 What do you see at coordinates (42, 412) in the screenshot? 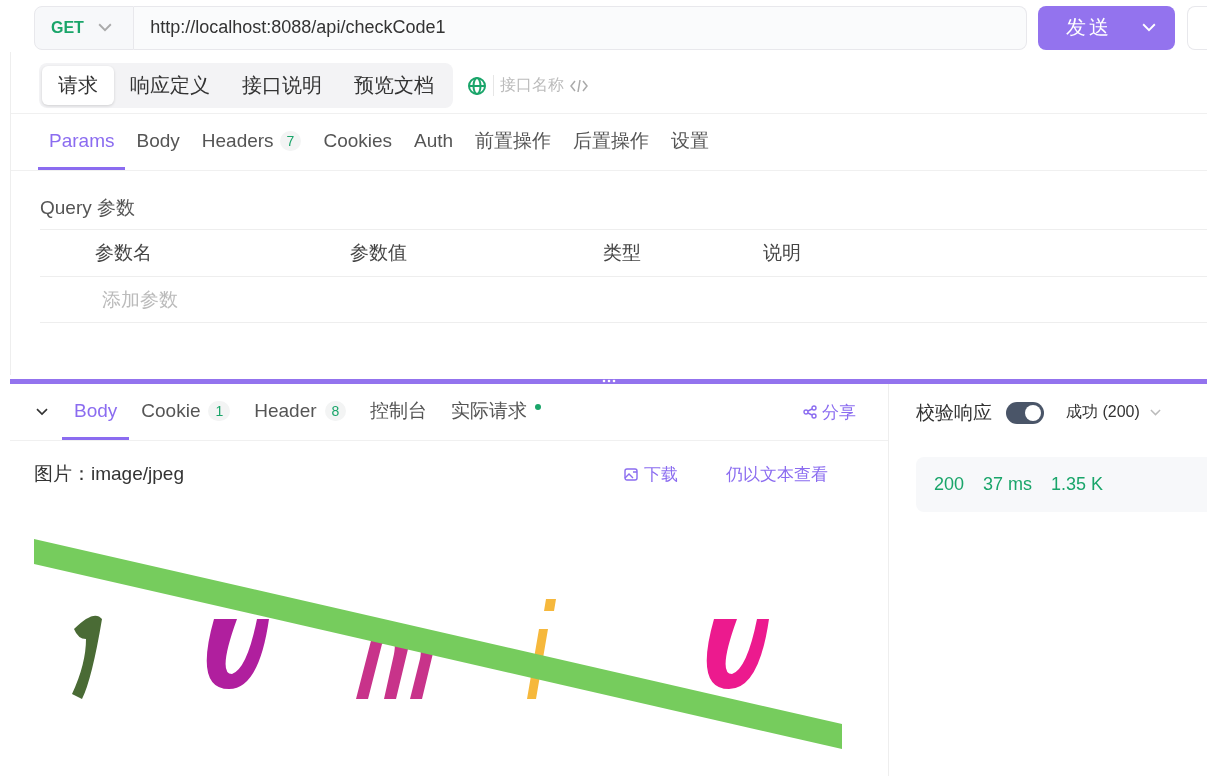
I see `collapse-chevron-icon` at bounding box center [42, 412].